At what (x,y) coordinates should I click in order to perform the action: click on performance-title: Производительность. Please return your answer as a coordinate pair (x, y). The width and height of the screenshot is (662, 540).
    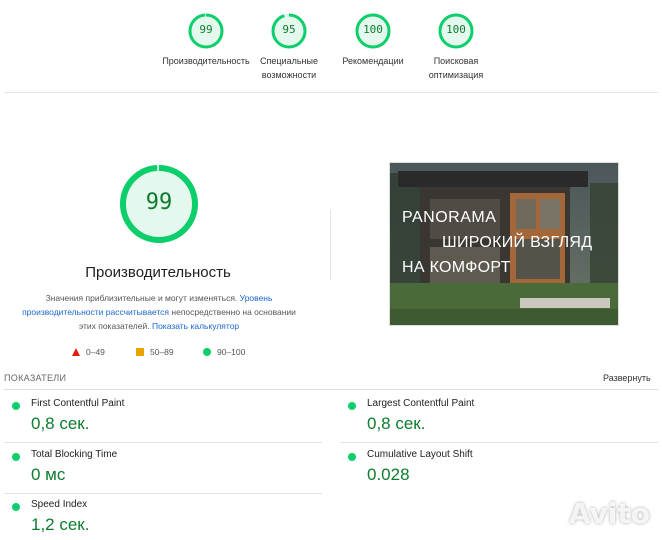
    Looking at the image, I should click on (158, 272).